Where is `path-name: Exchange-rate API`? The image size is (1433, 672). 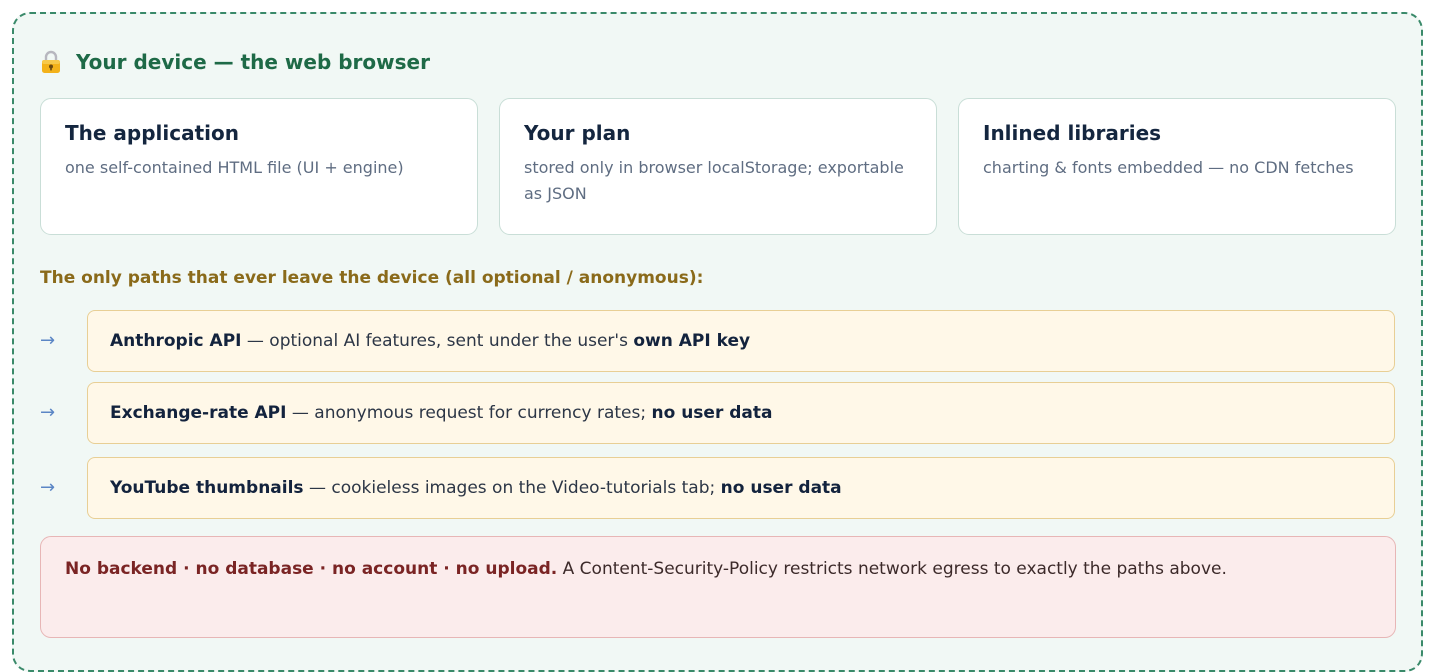 path-name: Exchange-rate API is located at coordinates (198, 413).